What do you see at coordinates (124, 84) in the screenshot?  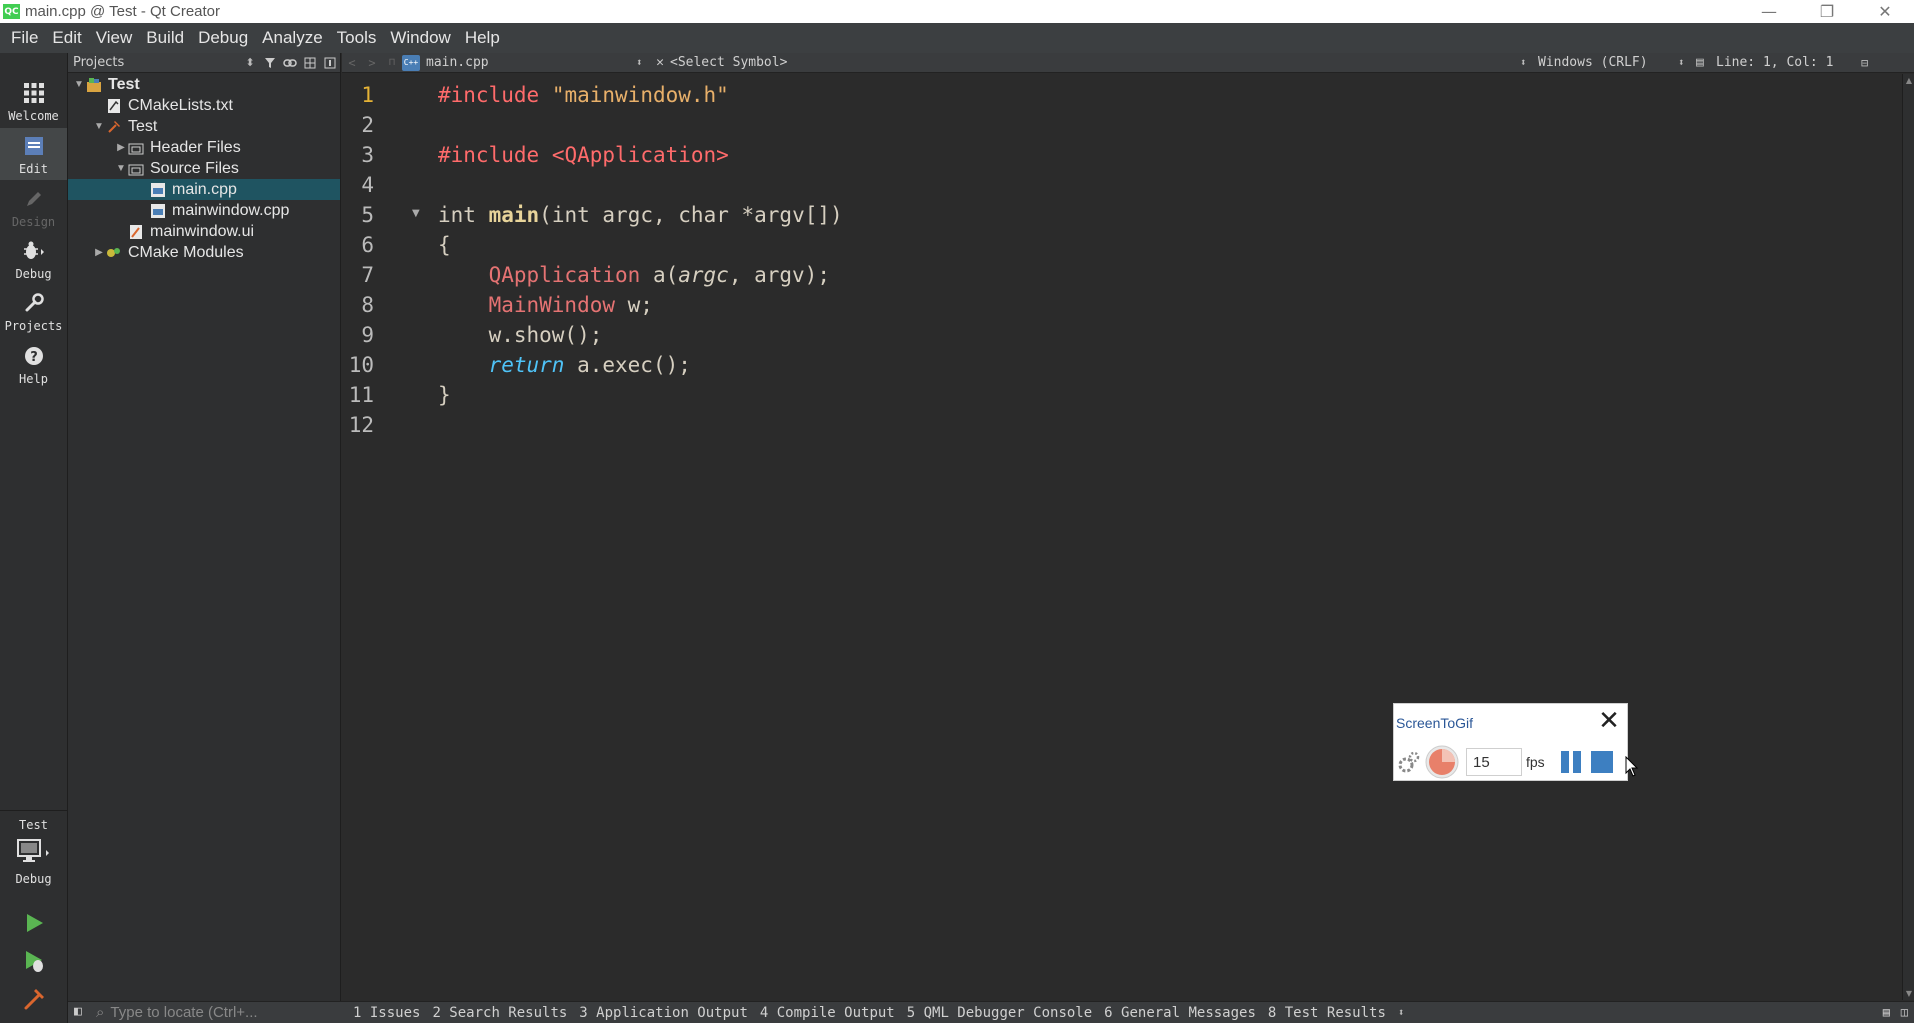 I see `tree-item-label: Test` at bounding box center [124, 84].